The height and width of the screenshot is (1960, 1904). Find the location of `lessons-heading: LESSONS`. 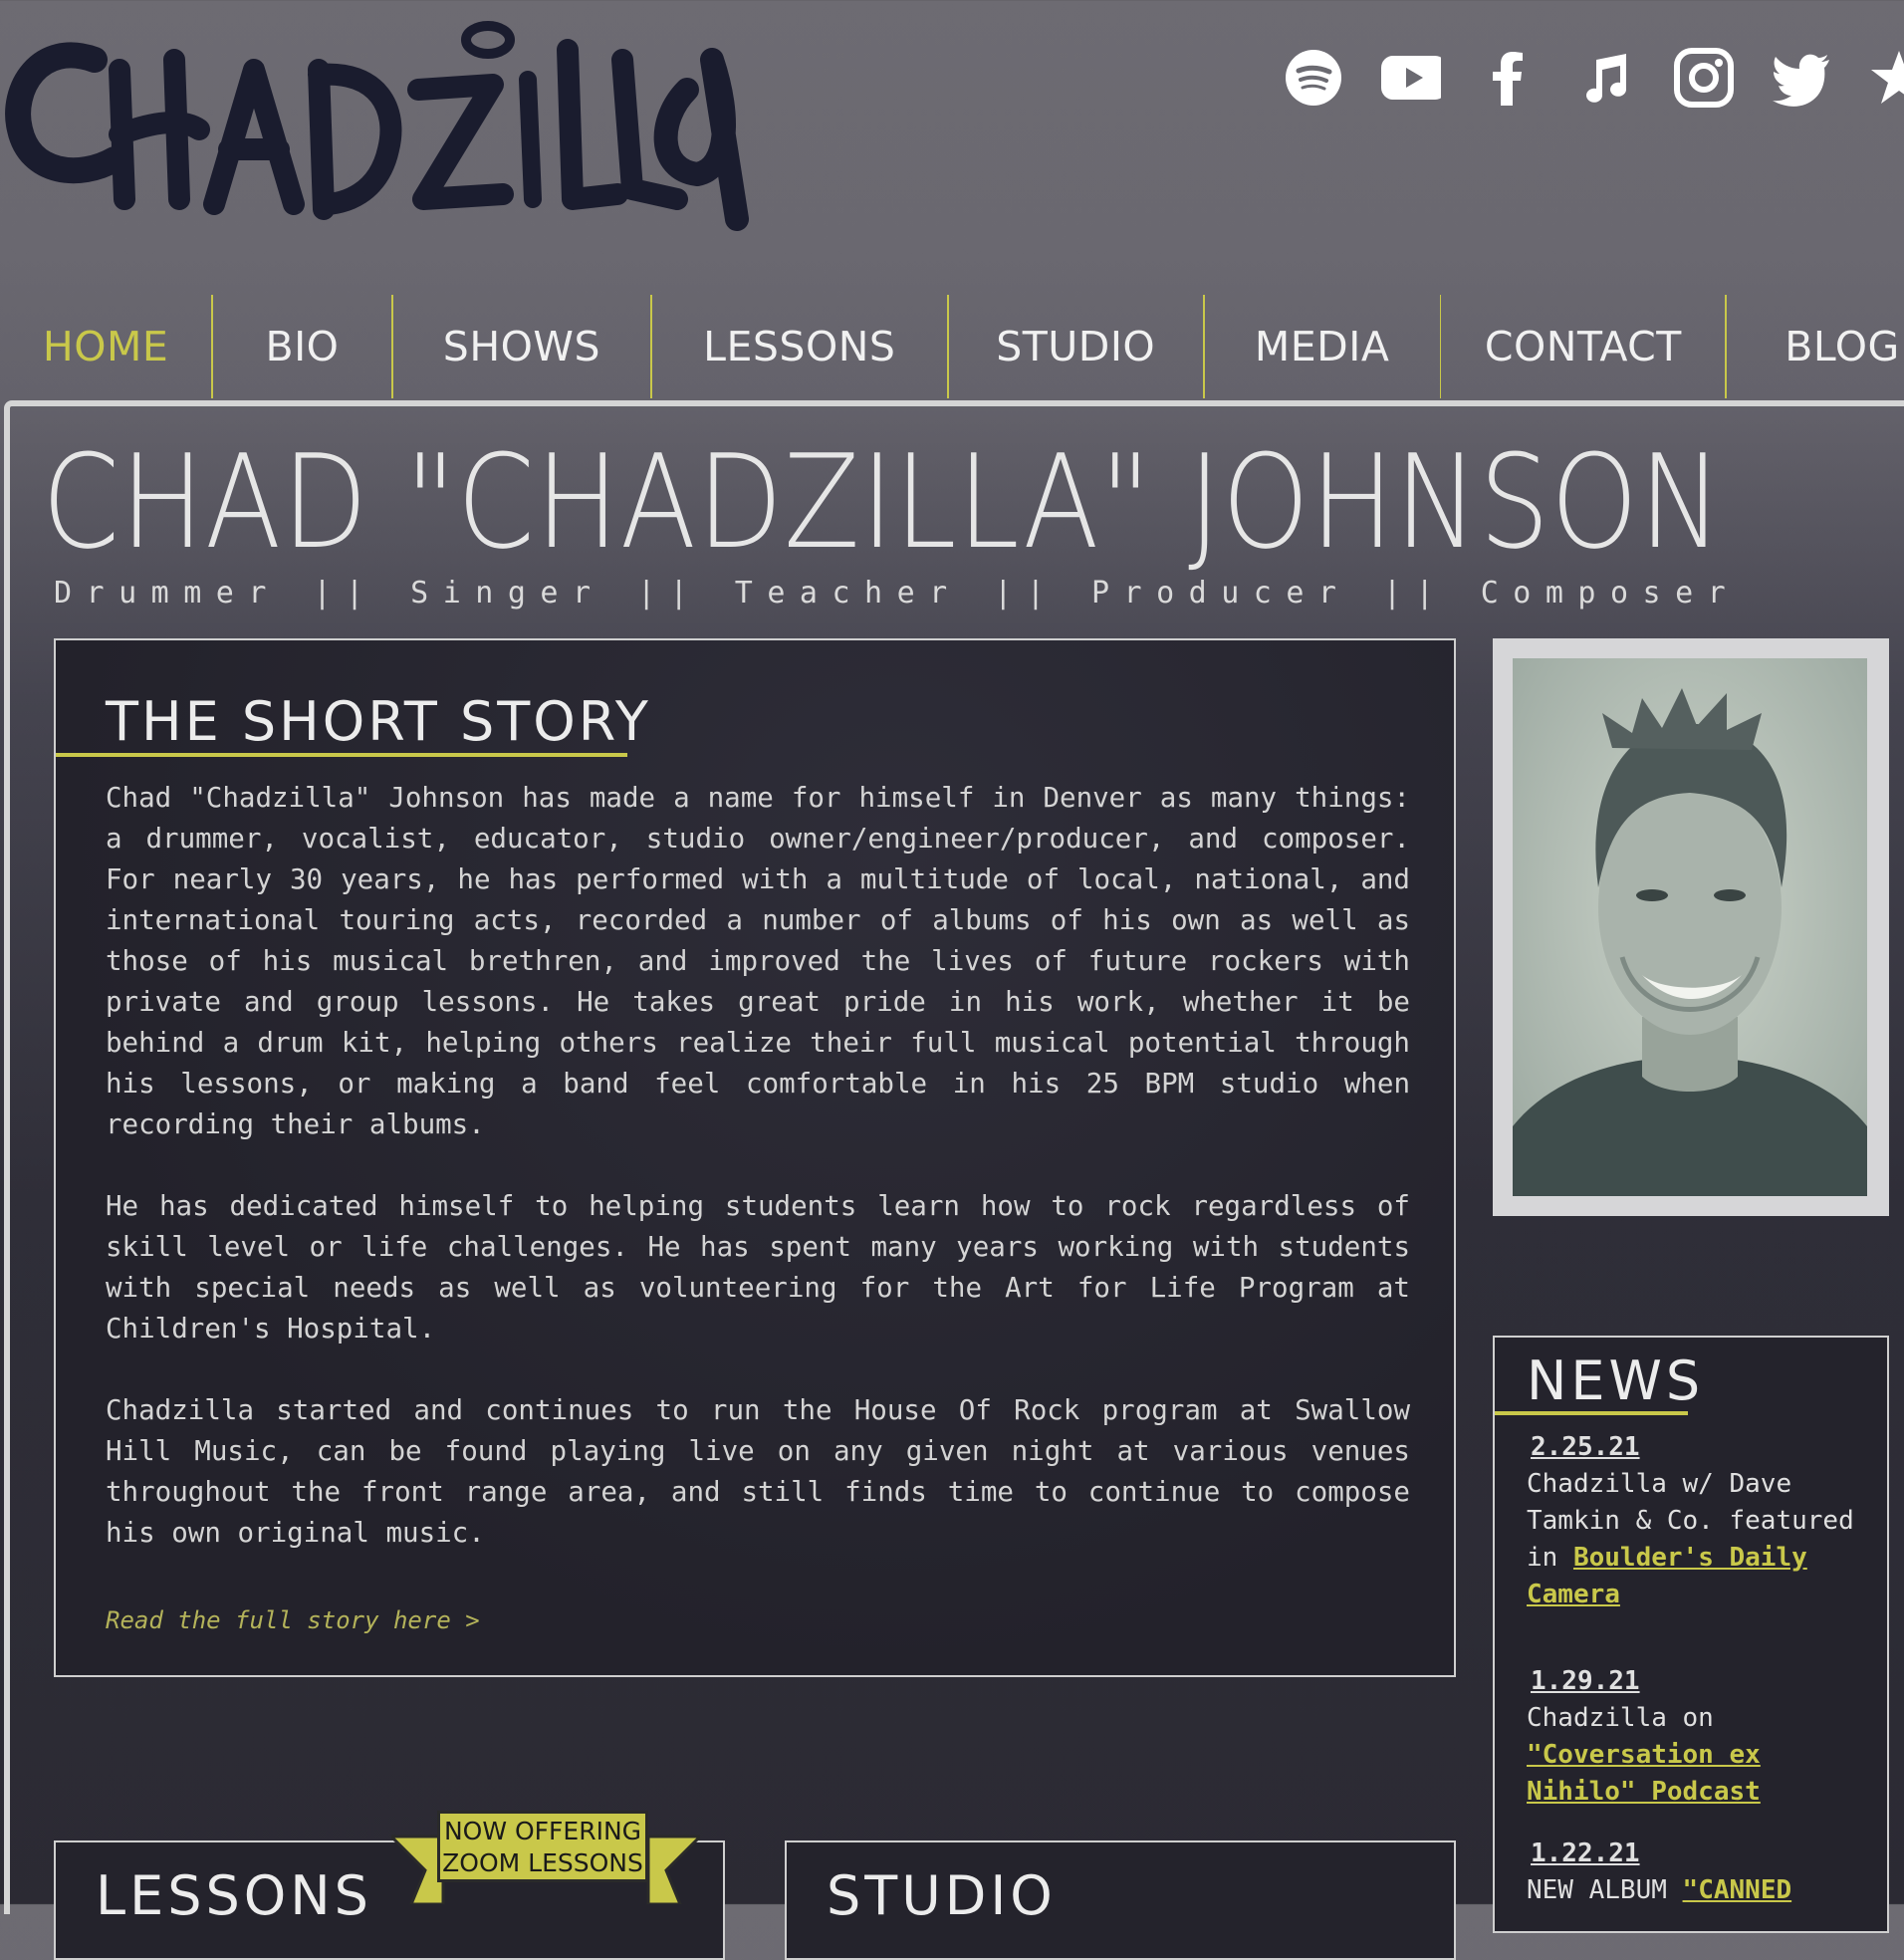

lessons-heading: LESSONS is located at coordinates (234, 1896).